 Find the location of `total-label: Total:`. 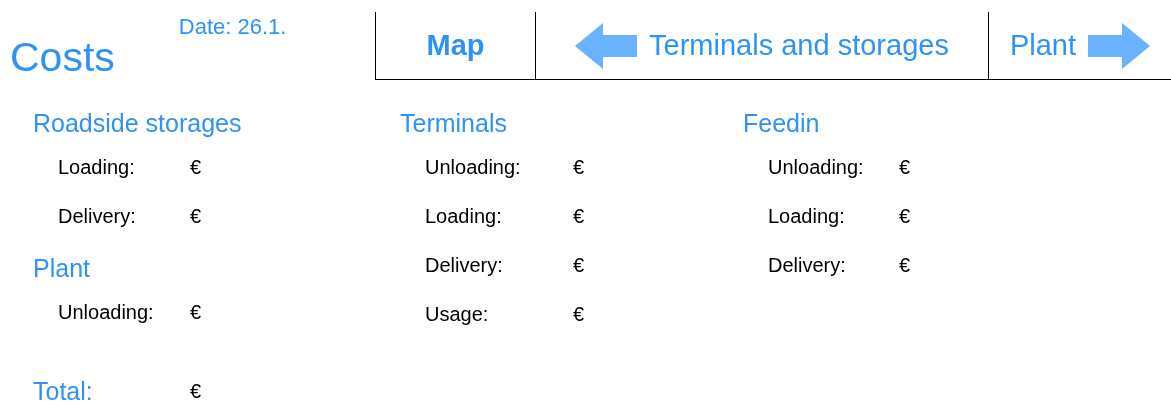

total-label: Total: is located at coordinates (63, 390).